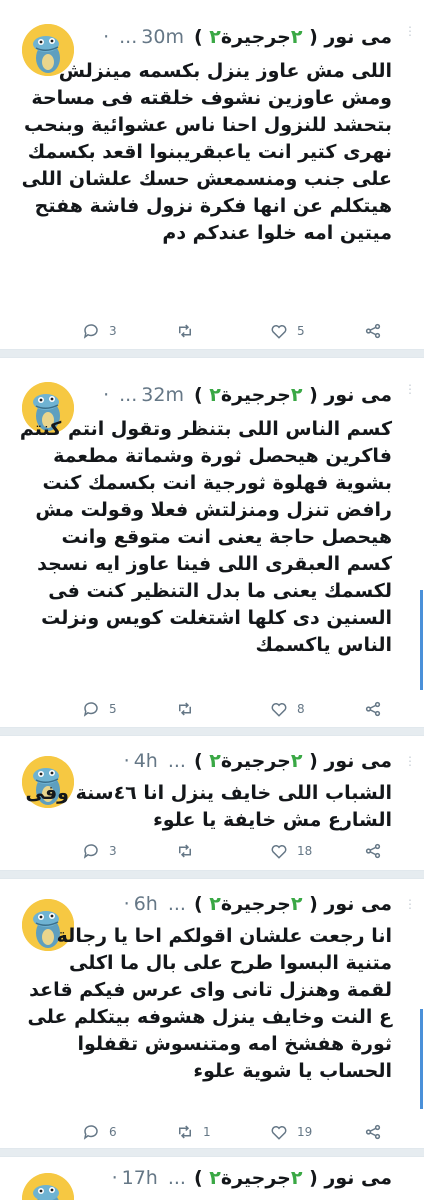 This screenshot has width=424, height=1200. Describe the element at coordinates (113, 1132) in the screenshot. I see `reply-count: 6` at that location.